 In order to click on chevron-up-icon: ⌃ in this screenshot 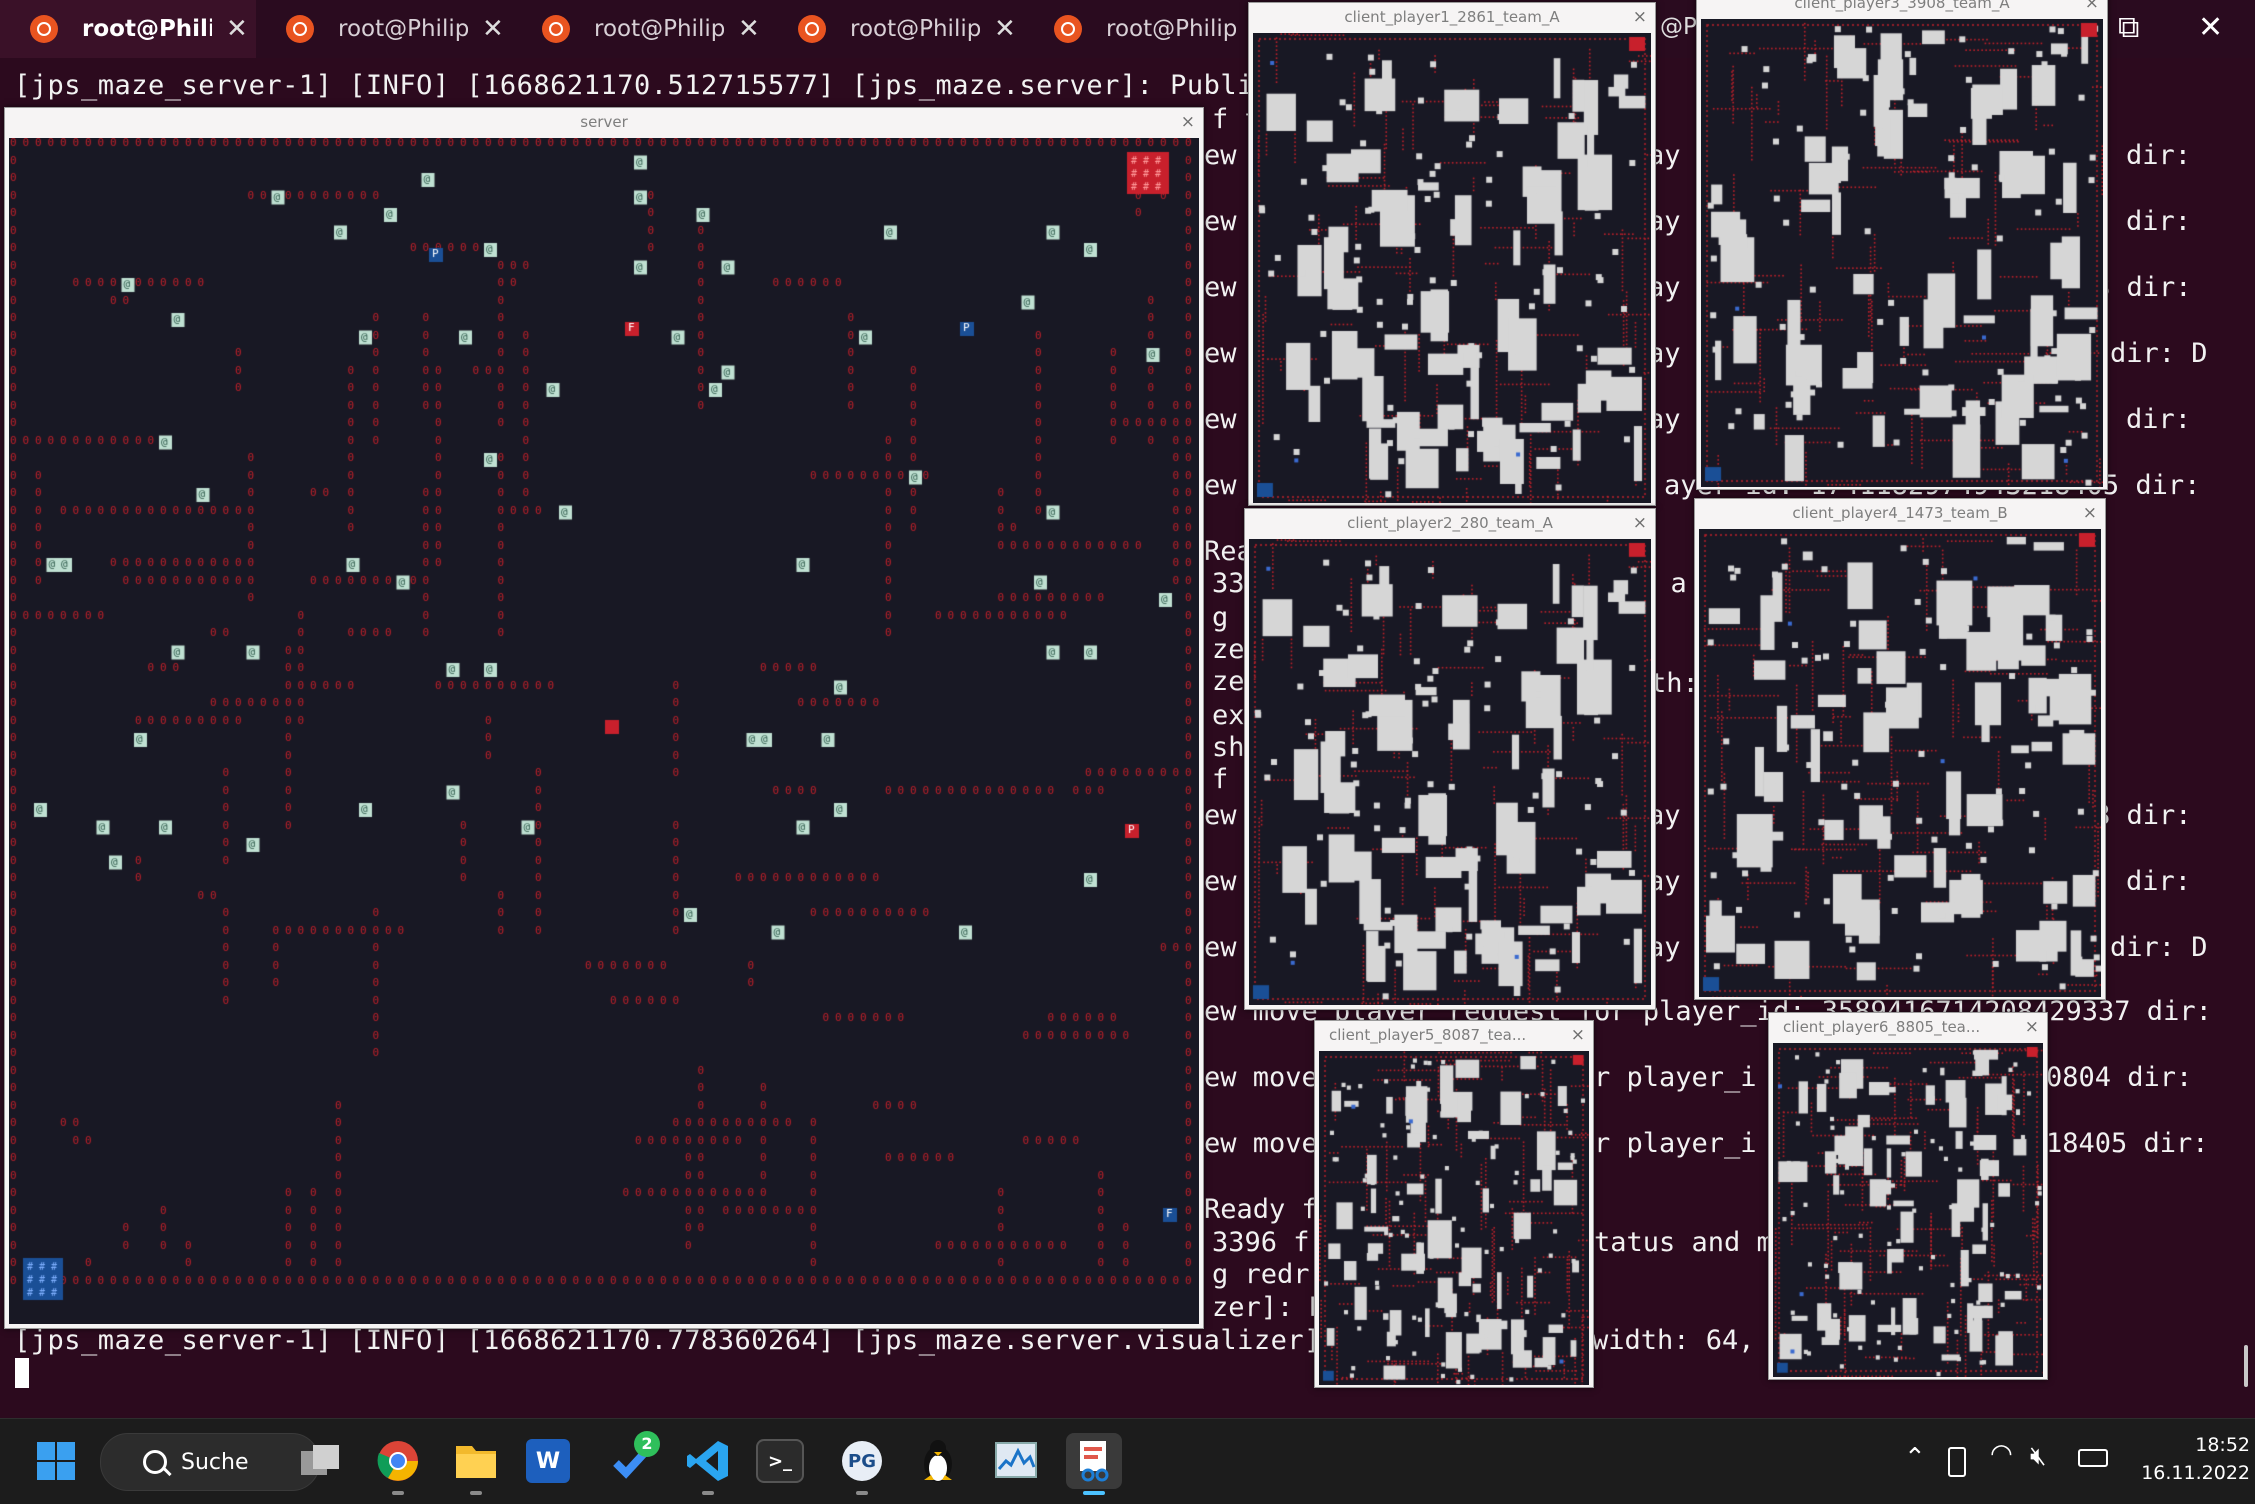, I will do `click(1915, 1458)`.